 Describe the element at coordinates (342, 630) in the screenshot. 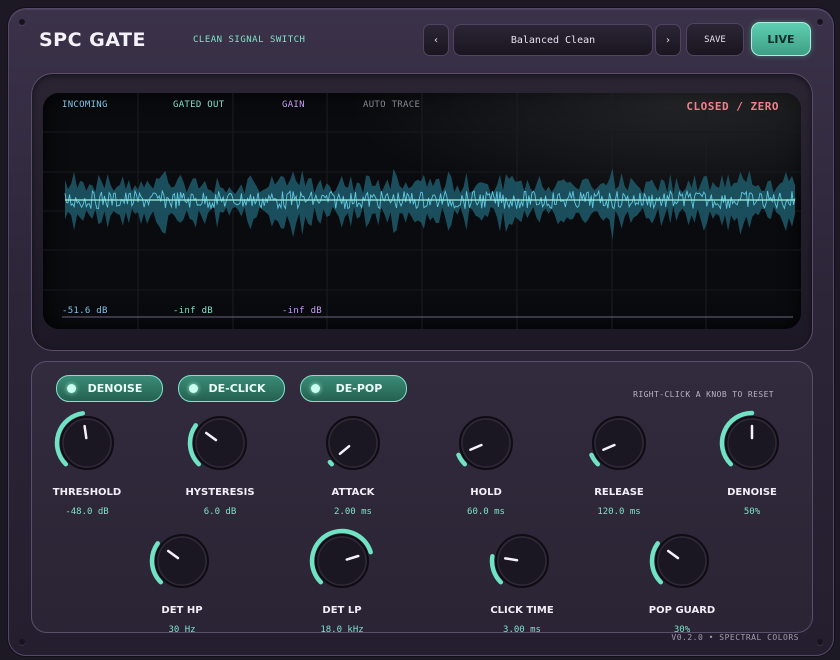

I see `knob-value: 18.0 kHz` at that location.